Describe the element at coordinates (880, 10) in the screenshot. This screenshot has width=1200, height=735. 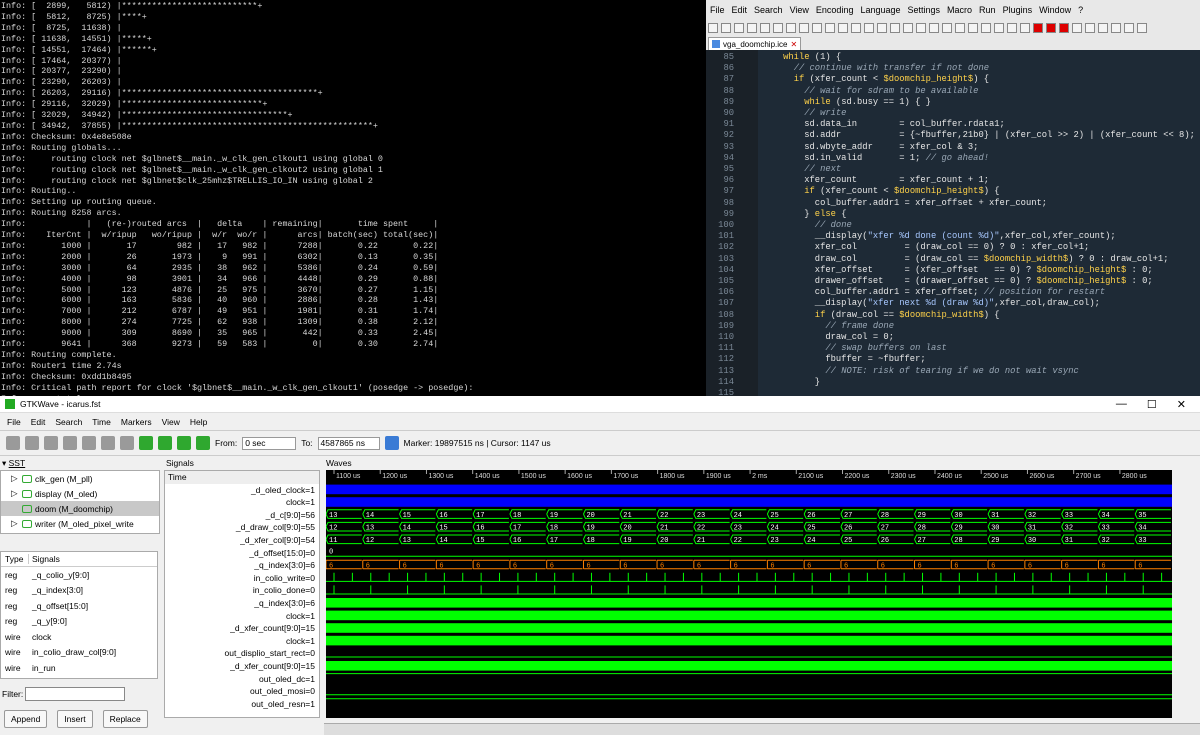
I see `menu-item-language: Language` at that location.